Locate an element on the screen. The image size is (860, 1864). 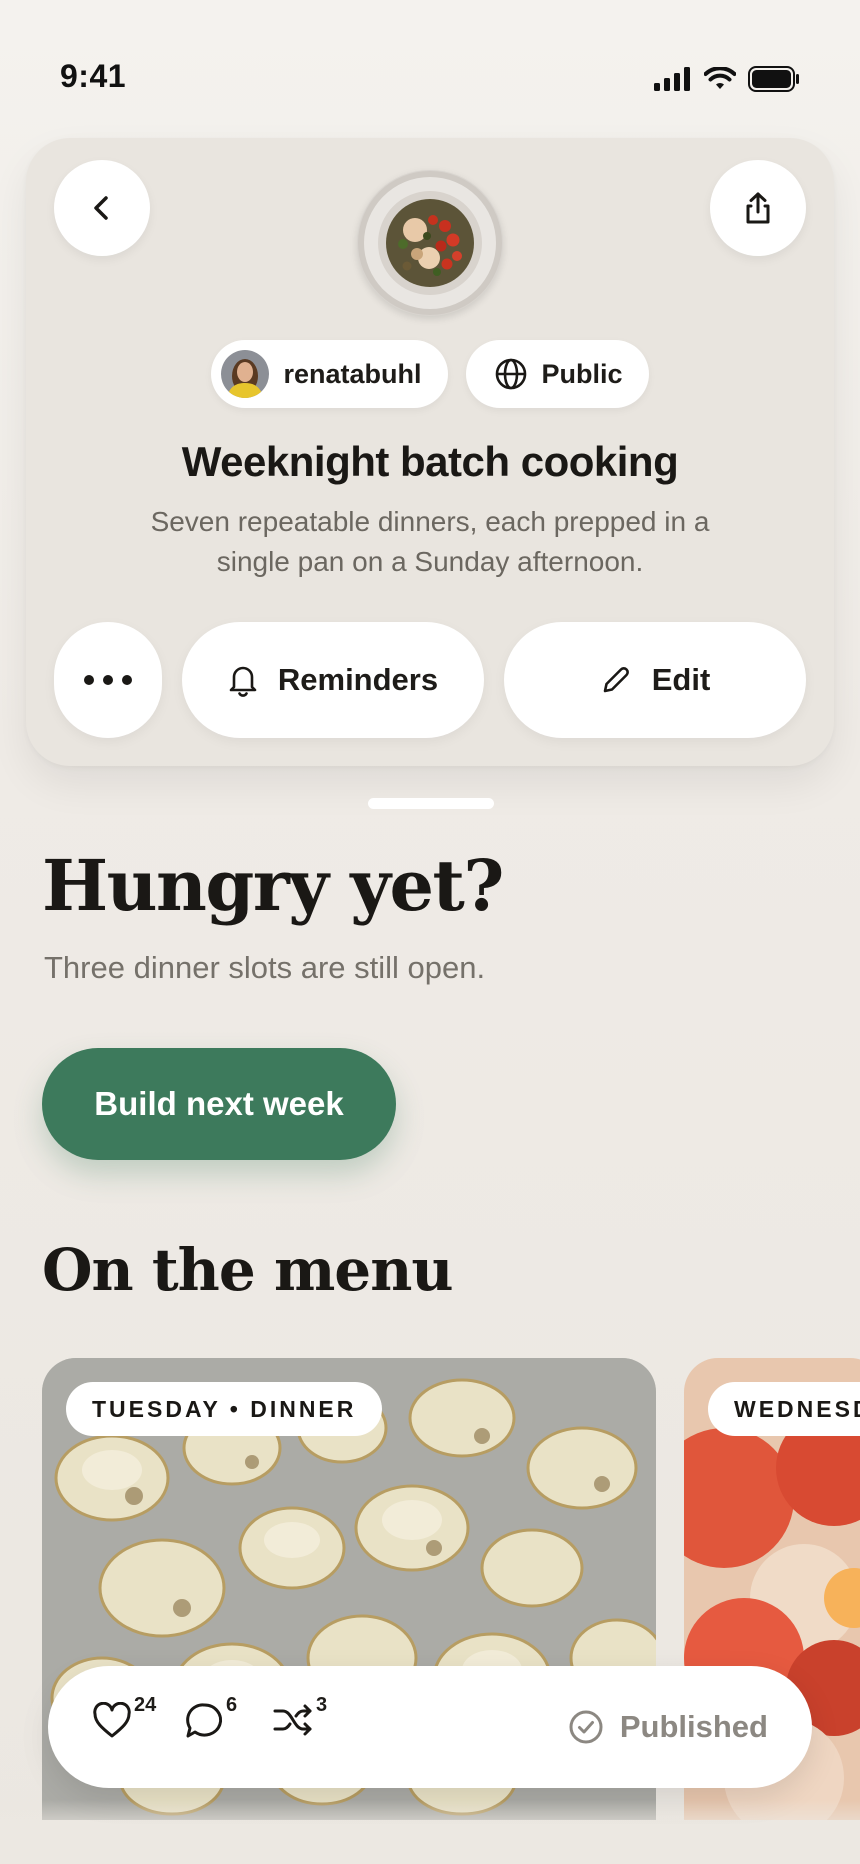
status-bar: 9:41 is located at coordinates (430, 60).